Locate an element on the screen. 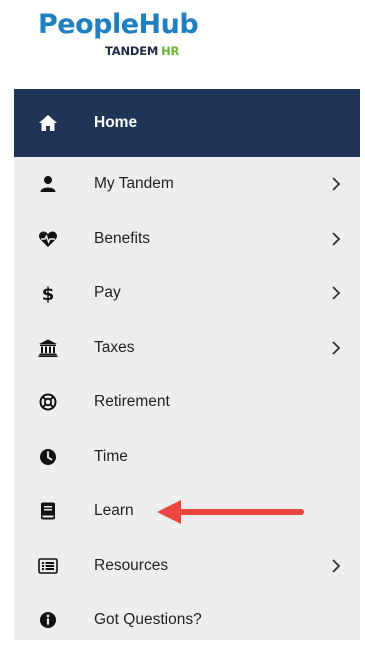 Image resolution: width=365 pixels, height=648 pixels. menu-item-taxes: Taxes is located at coordinates (187, 348).